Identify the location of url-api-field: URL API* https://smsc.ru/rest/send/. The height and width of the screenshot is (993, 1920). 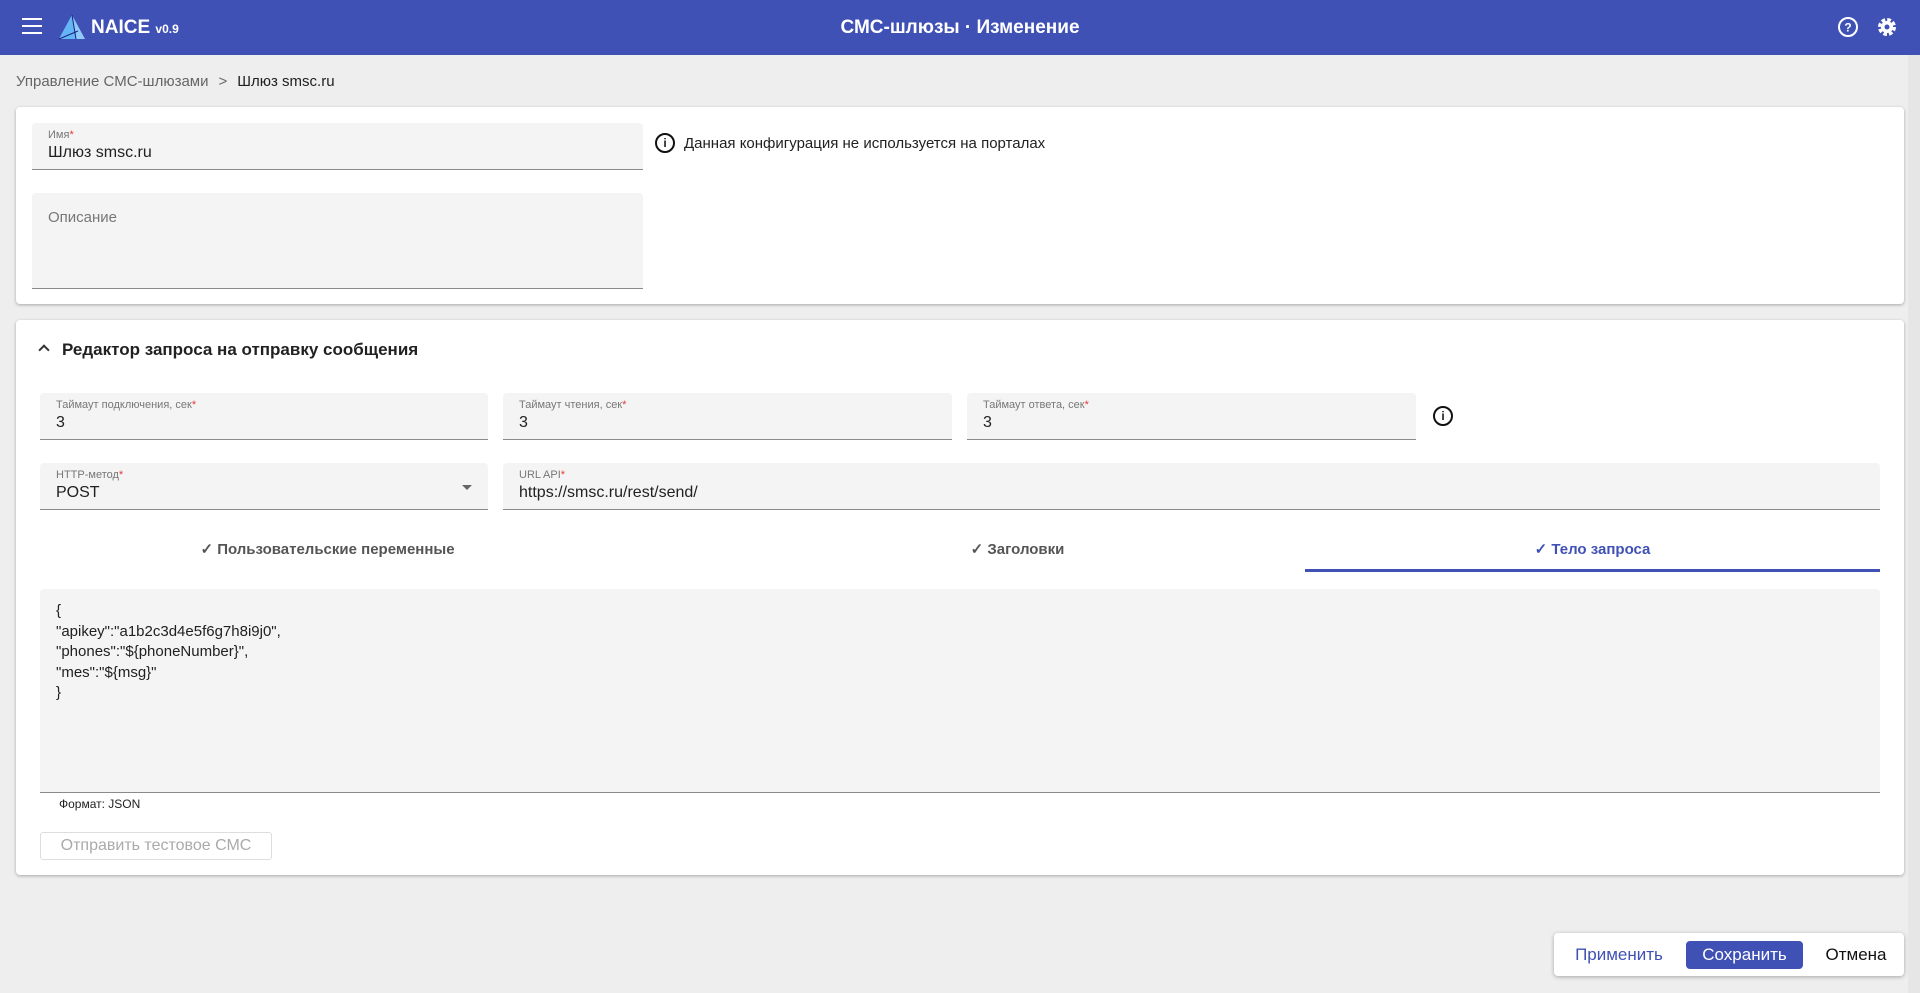
(1191, 486).